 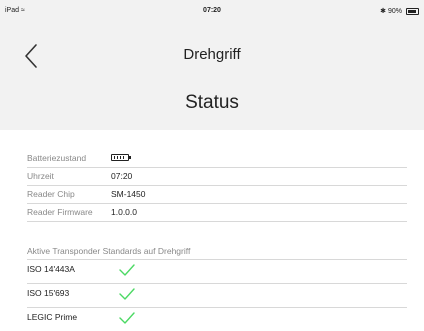 What do you see at coordinates (217, 272) in the screenshot?
I see `list-item: ISO 14'443A` at bounding box center [217, 272].